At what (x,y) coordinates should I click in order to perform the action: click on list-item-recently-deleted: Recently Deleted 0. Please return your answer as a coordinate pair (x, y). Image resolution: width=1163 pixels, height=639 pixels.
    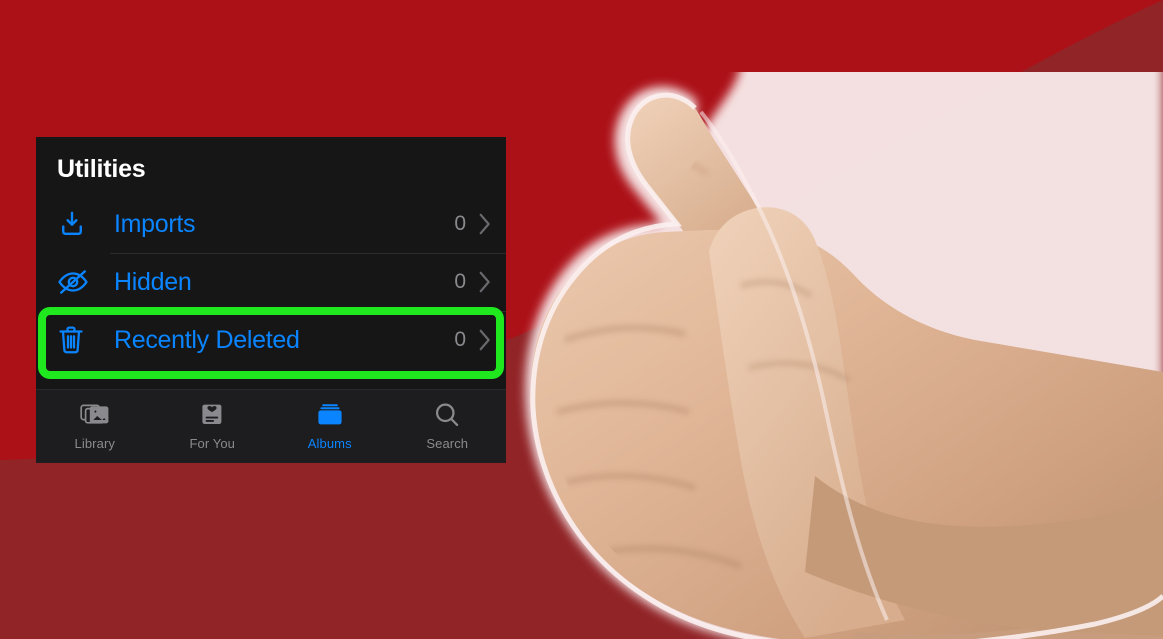
    Looking at the image, I should click on (271, 340).